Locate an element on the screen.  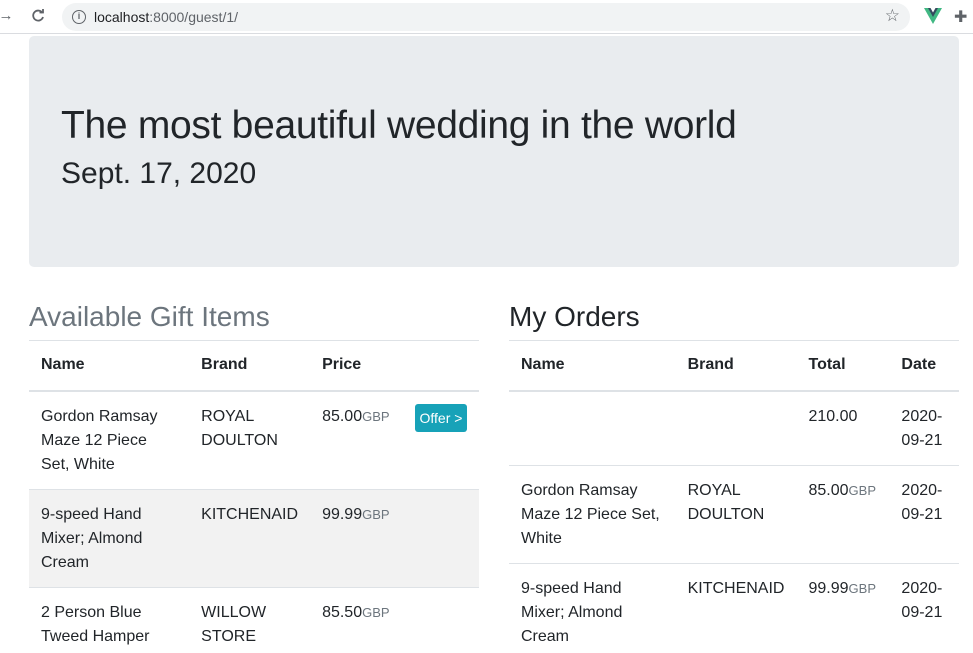
order-total: 85.00GBP is located at coordinates (843, 513).